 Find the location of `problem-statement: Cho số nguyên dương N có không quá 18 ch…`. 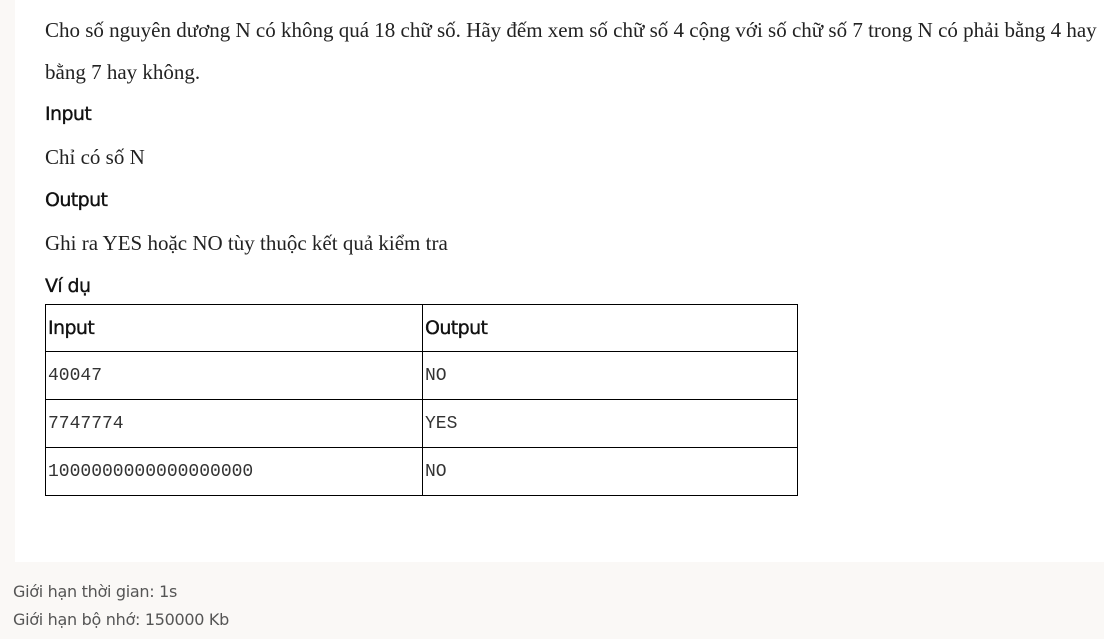

problem-statement: Cho số nguyên dương N có không quá 18 ch… is located at coordinates (571, 51).